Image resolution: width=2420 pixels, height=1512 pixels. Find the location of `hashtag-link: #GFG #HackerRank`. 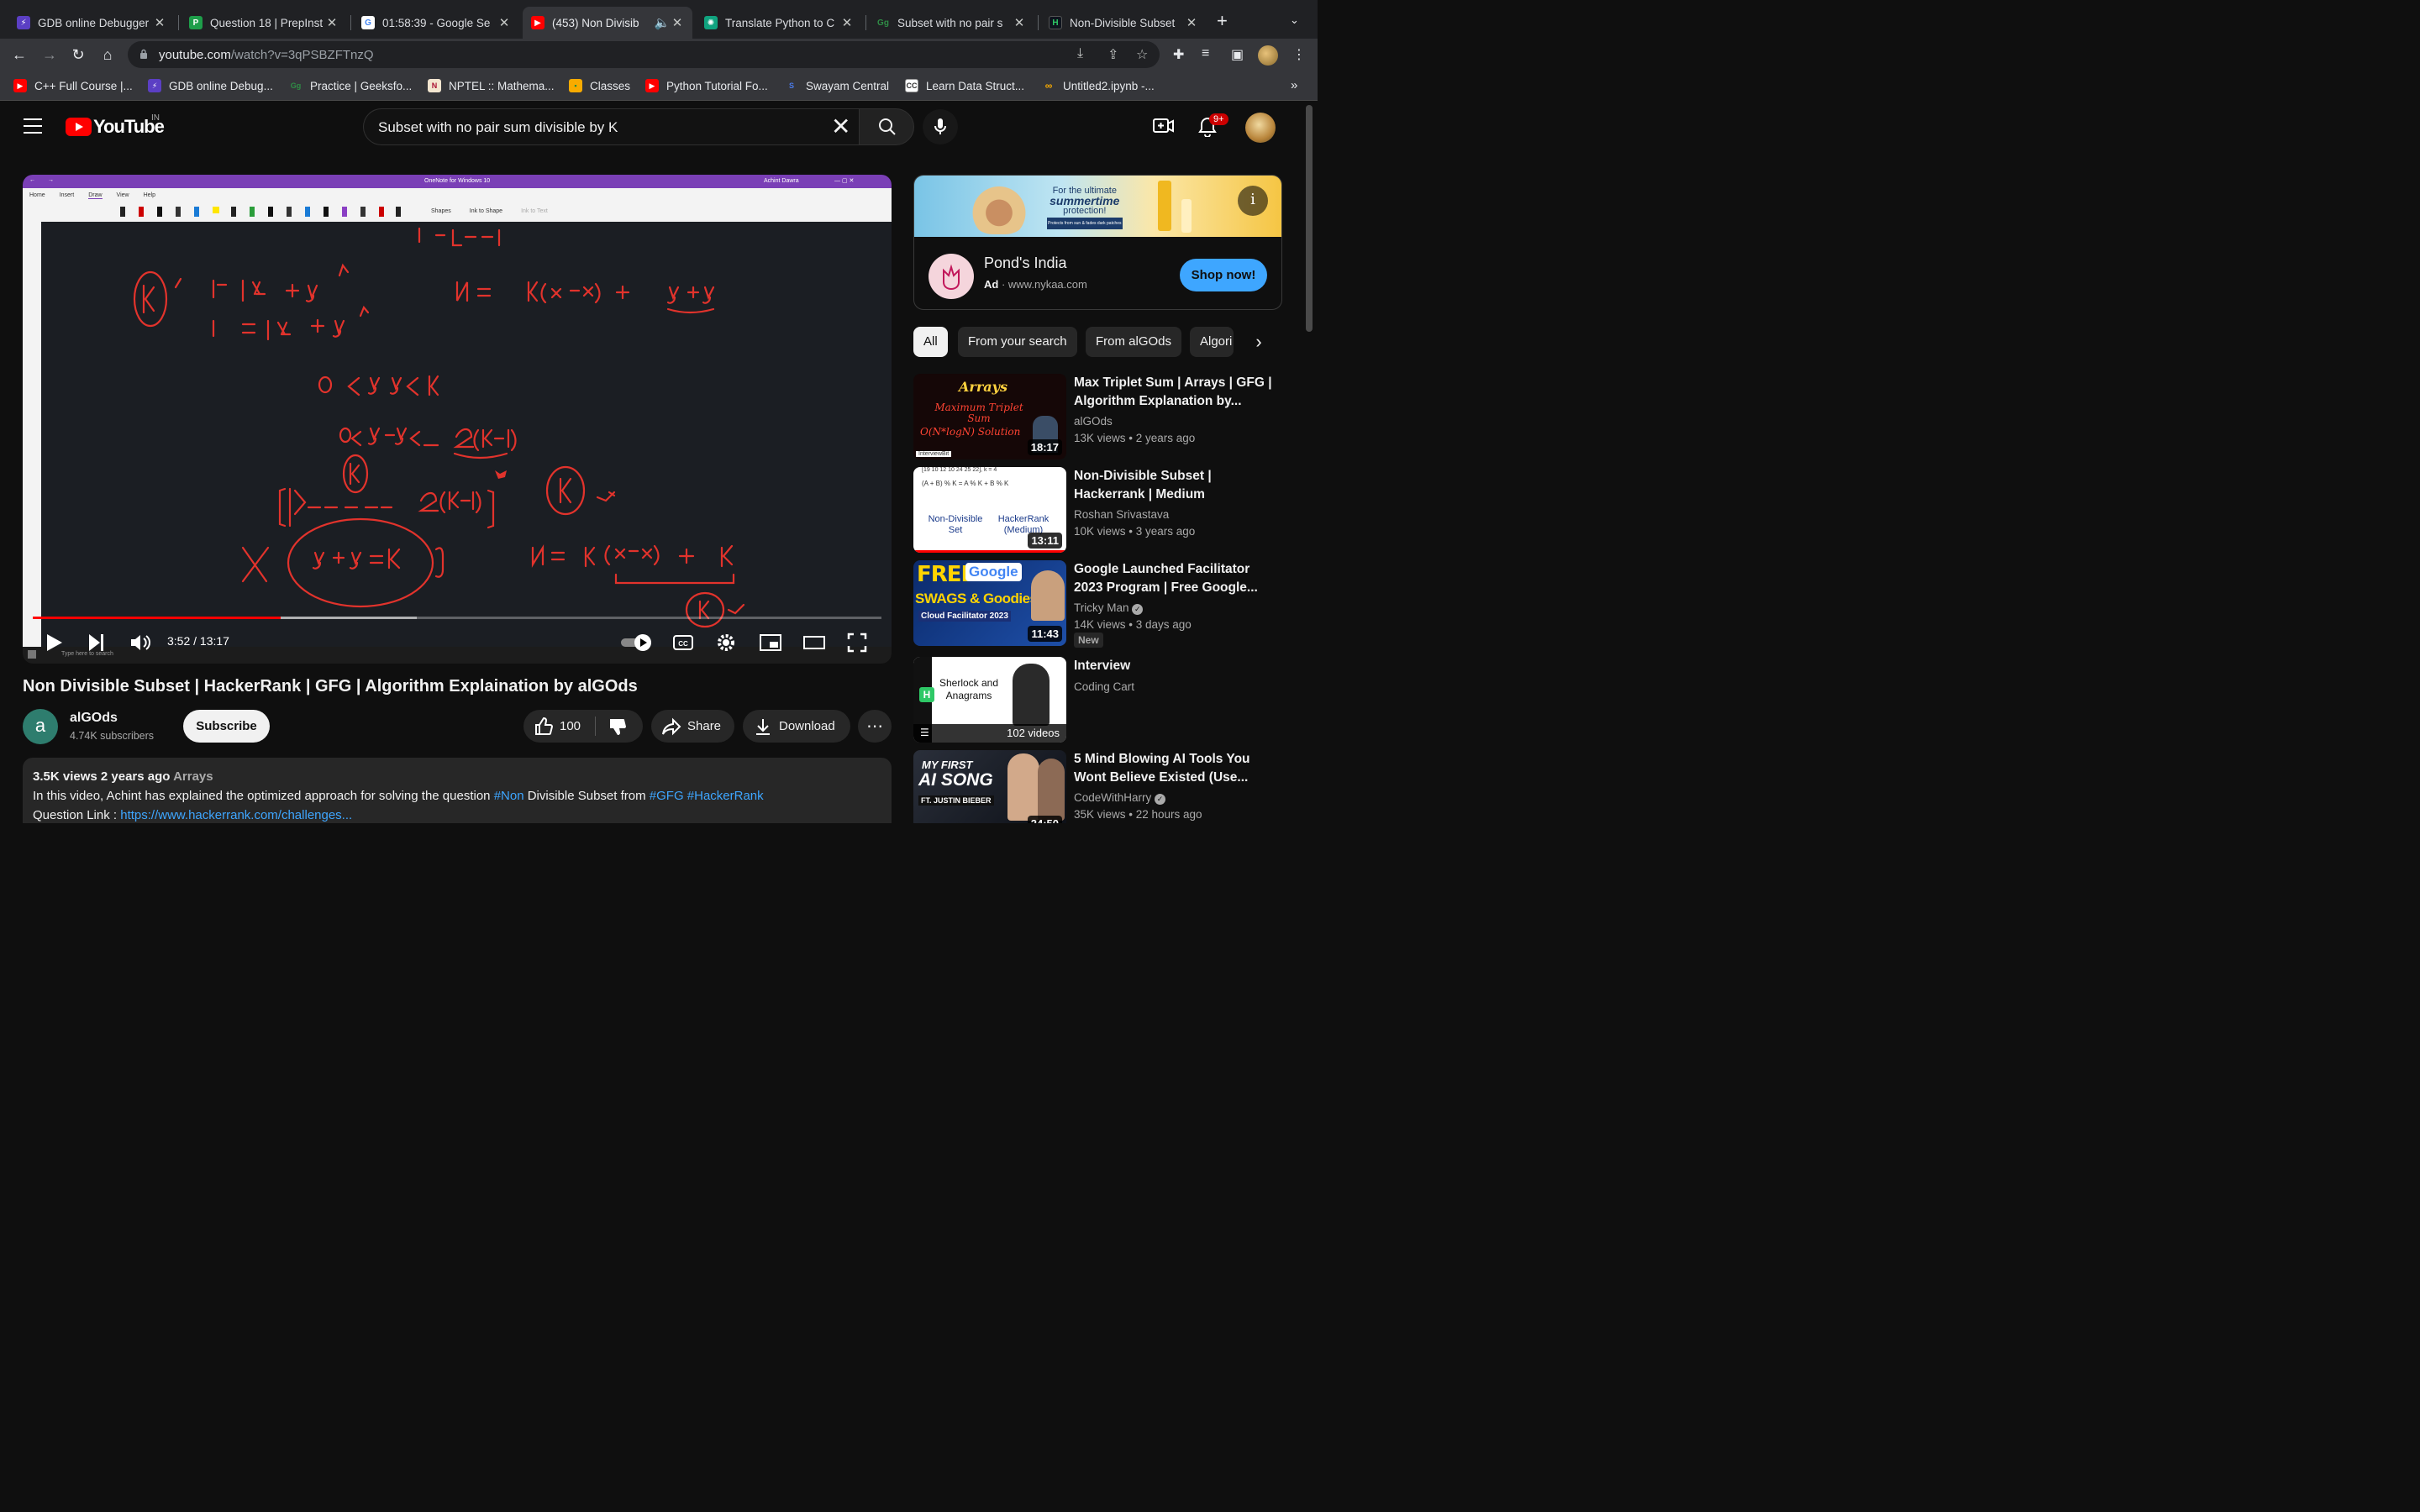

hashtag-link: #GFG #HackerRank is located at coordinates (707, 796).